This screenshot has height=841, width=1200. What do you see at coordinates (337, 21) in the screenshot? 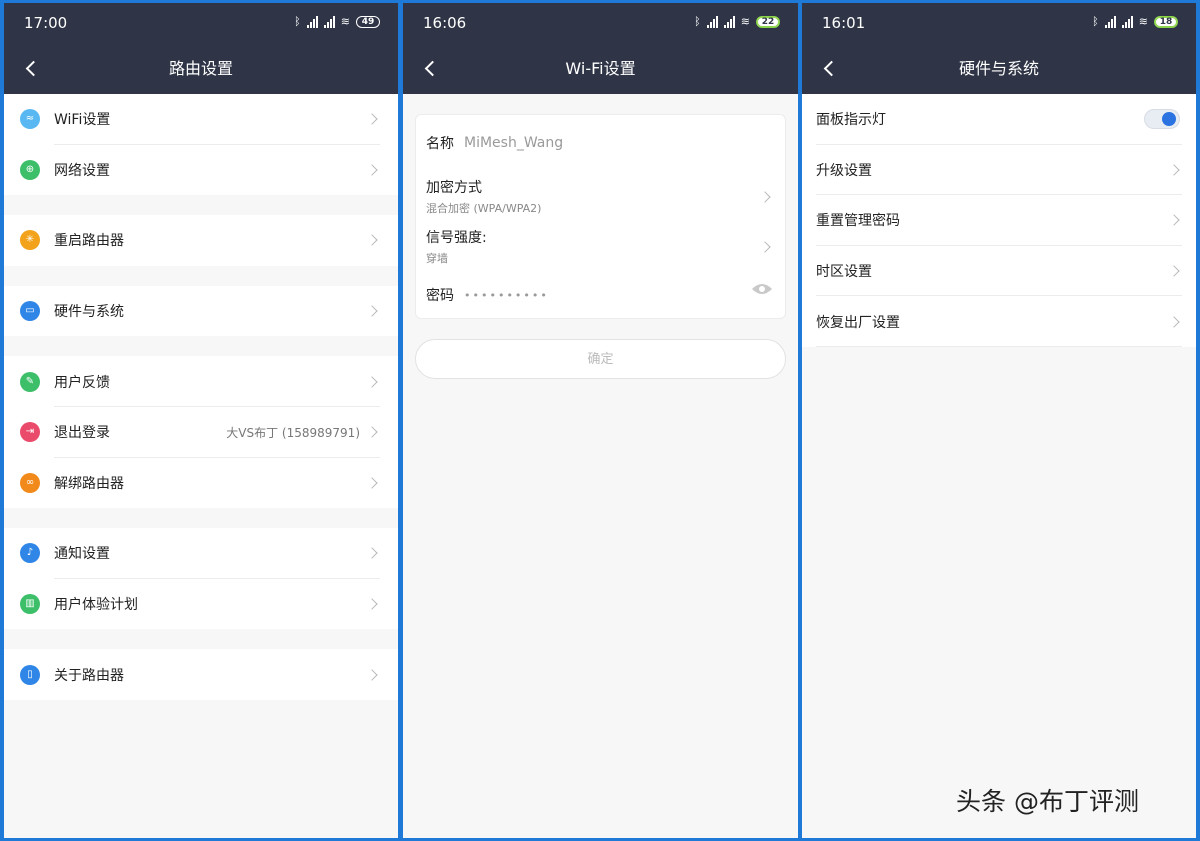
I see `status-icons: ᛒ ≋ 49` at bounding box center [337, 21].